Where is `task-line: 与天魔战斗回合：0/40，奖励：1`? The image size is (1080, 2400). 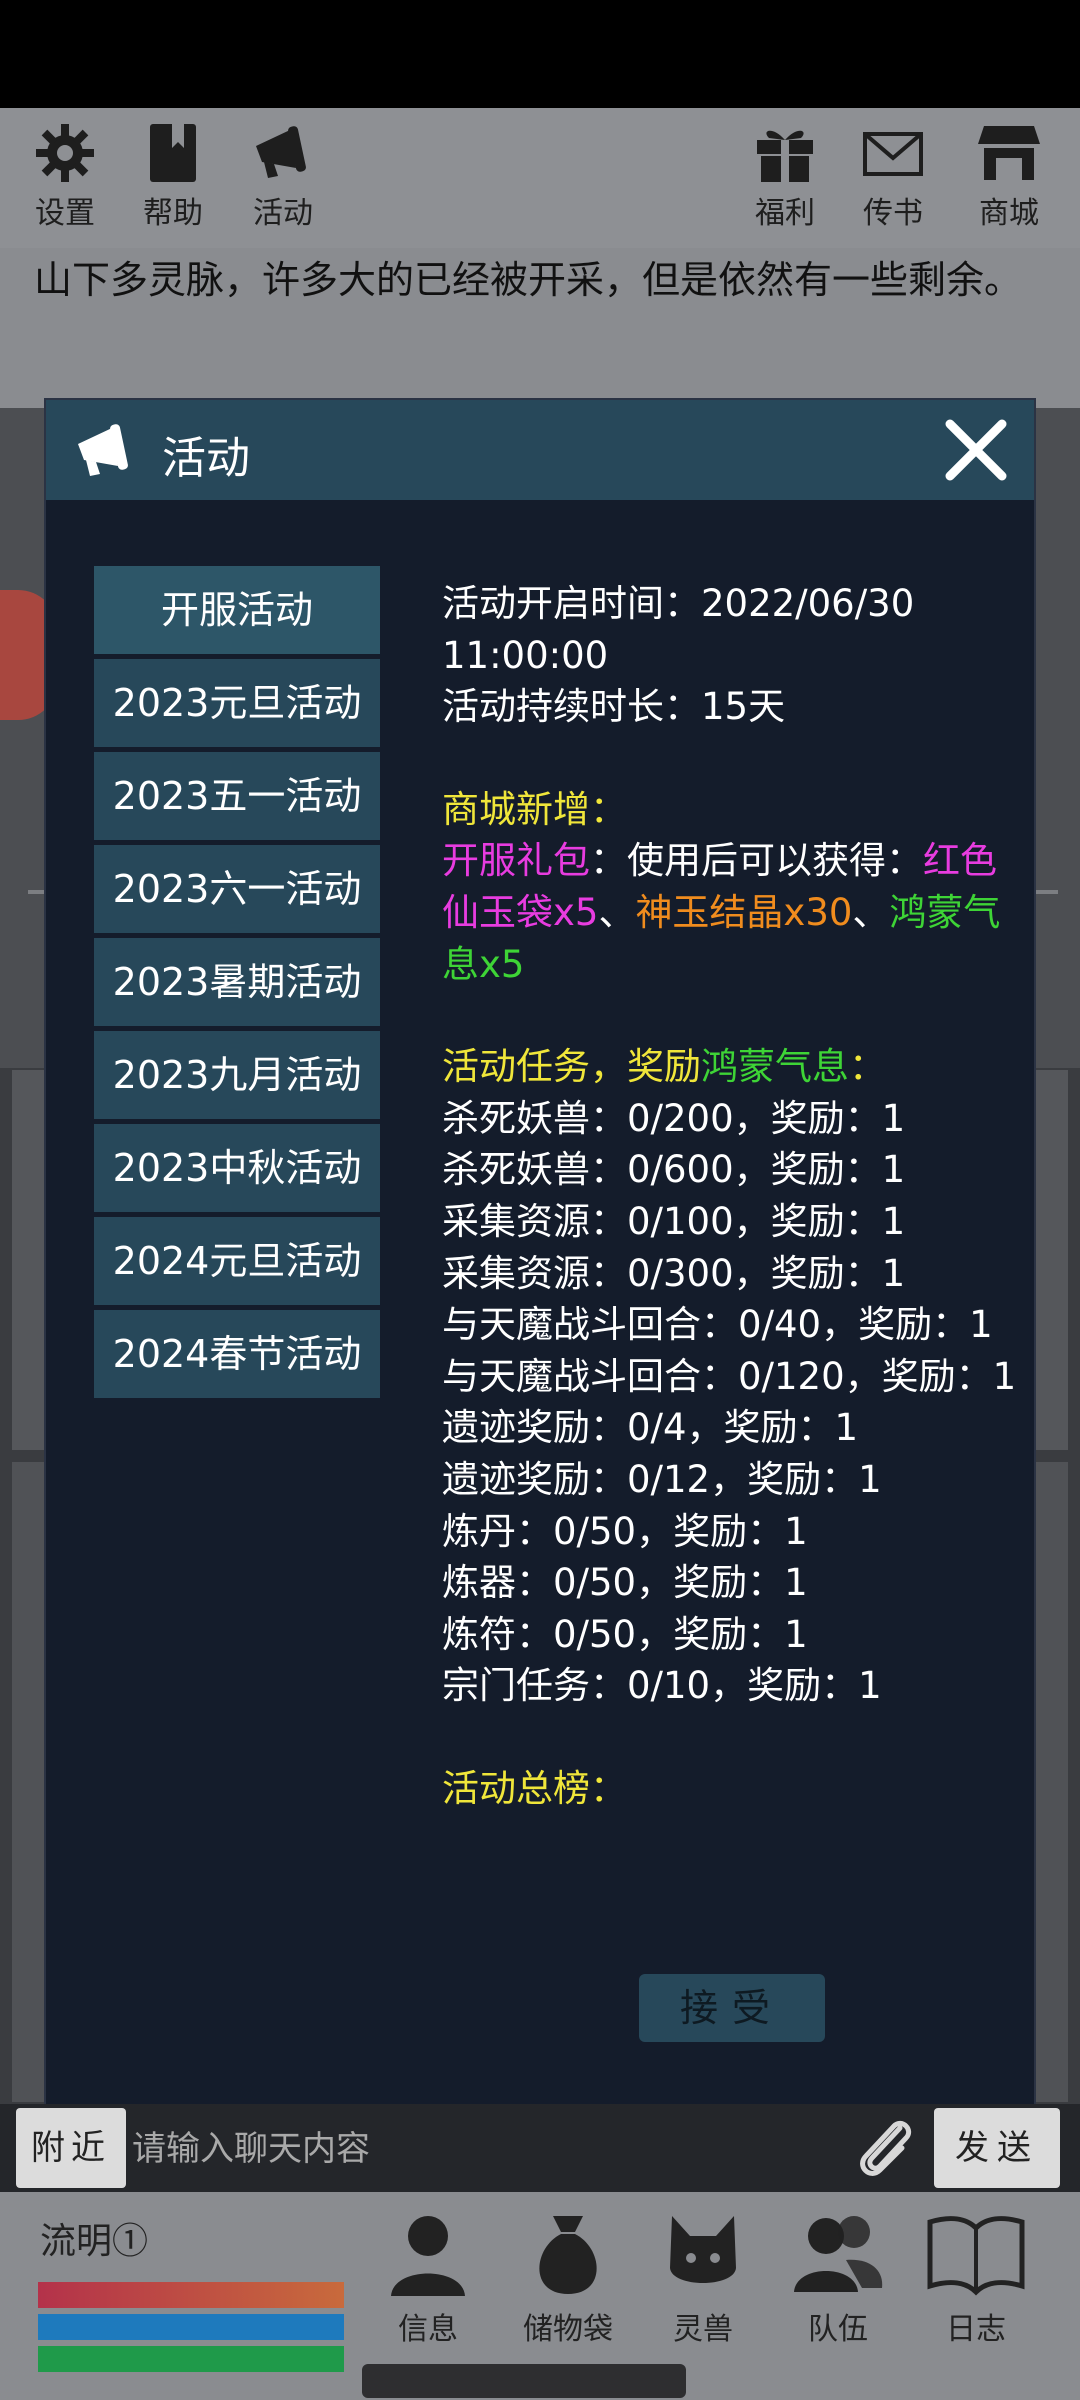
task-line: 与天魔战斗回合：0/40，奖励：1 is located at coordinates (717, 1325).